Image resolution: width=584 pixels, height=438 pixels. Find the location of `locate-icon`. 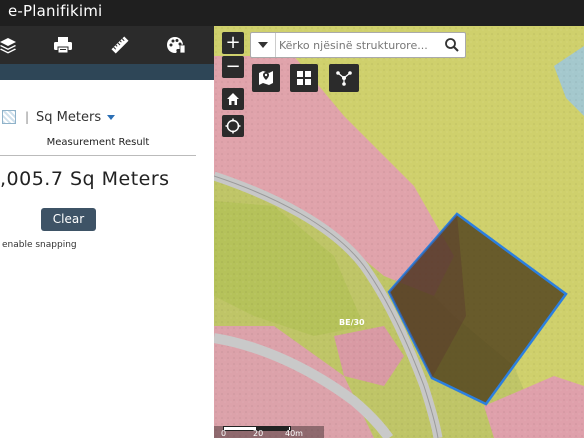

locate-icon is located at coordinates (233, 126).